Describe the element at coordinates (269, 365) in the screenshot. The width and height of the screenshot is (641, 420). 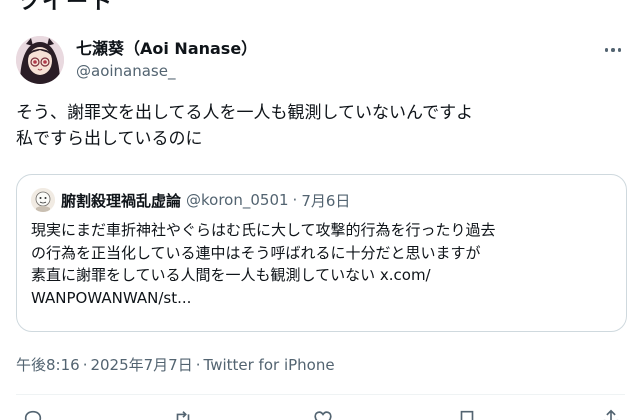
I see `tweet-source: Twitter for iPhone` at that location.